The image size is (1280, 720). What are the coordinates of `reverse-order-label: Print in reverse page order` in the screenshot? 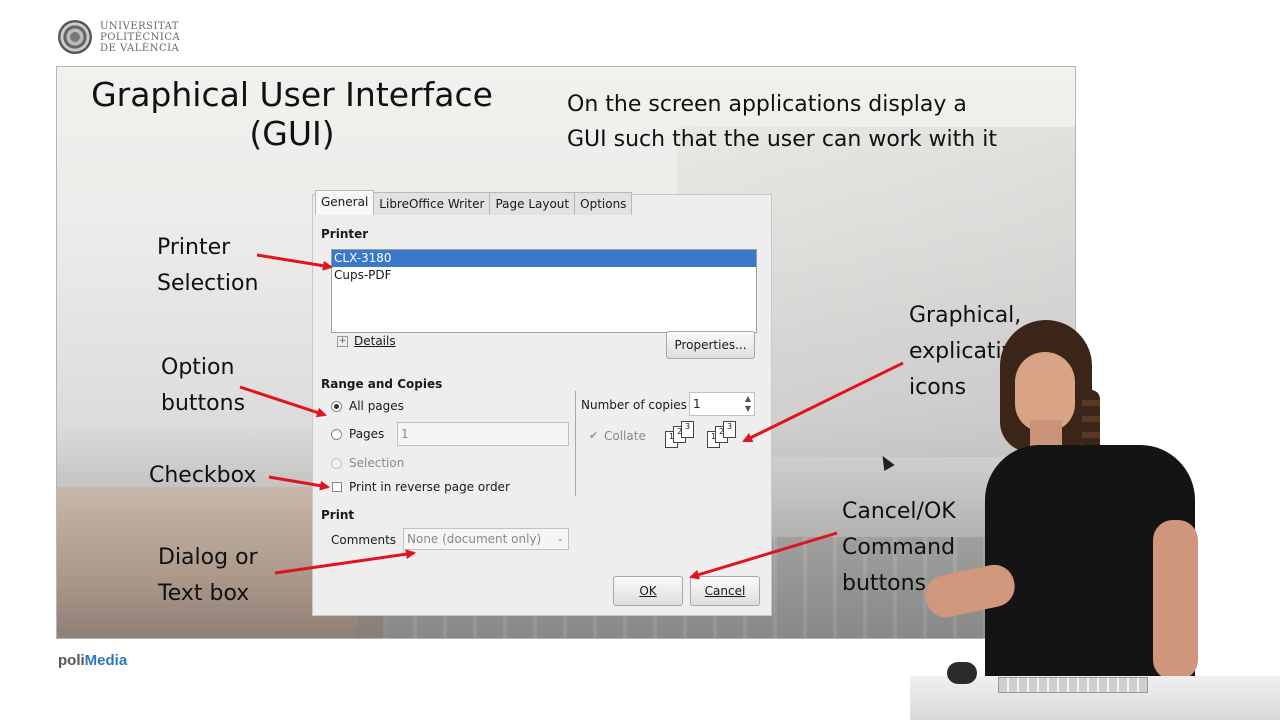 It's located at (429, 487).